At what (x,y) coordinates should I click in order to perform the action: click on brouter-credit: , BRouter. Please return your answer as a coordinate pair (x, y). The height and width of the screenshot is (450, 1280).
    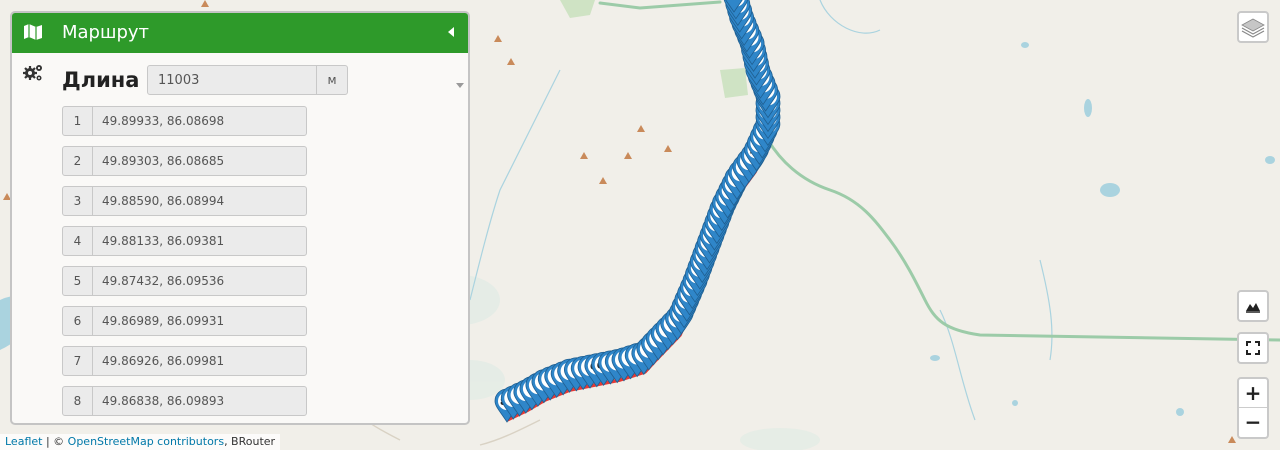
    Looking at the image, I should click on (250, 441).